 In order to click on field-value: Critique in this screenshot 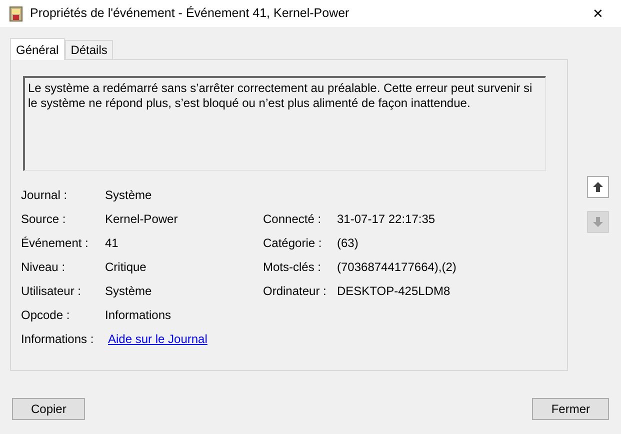, I will do `click(125, 267)`.